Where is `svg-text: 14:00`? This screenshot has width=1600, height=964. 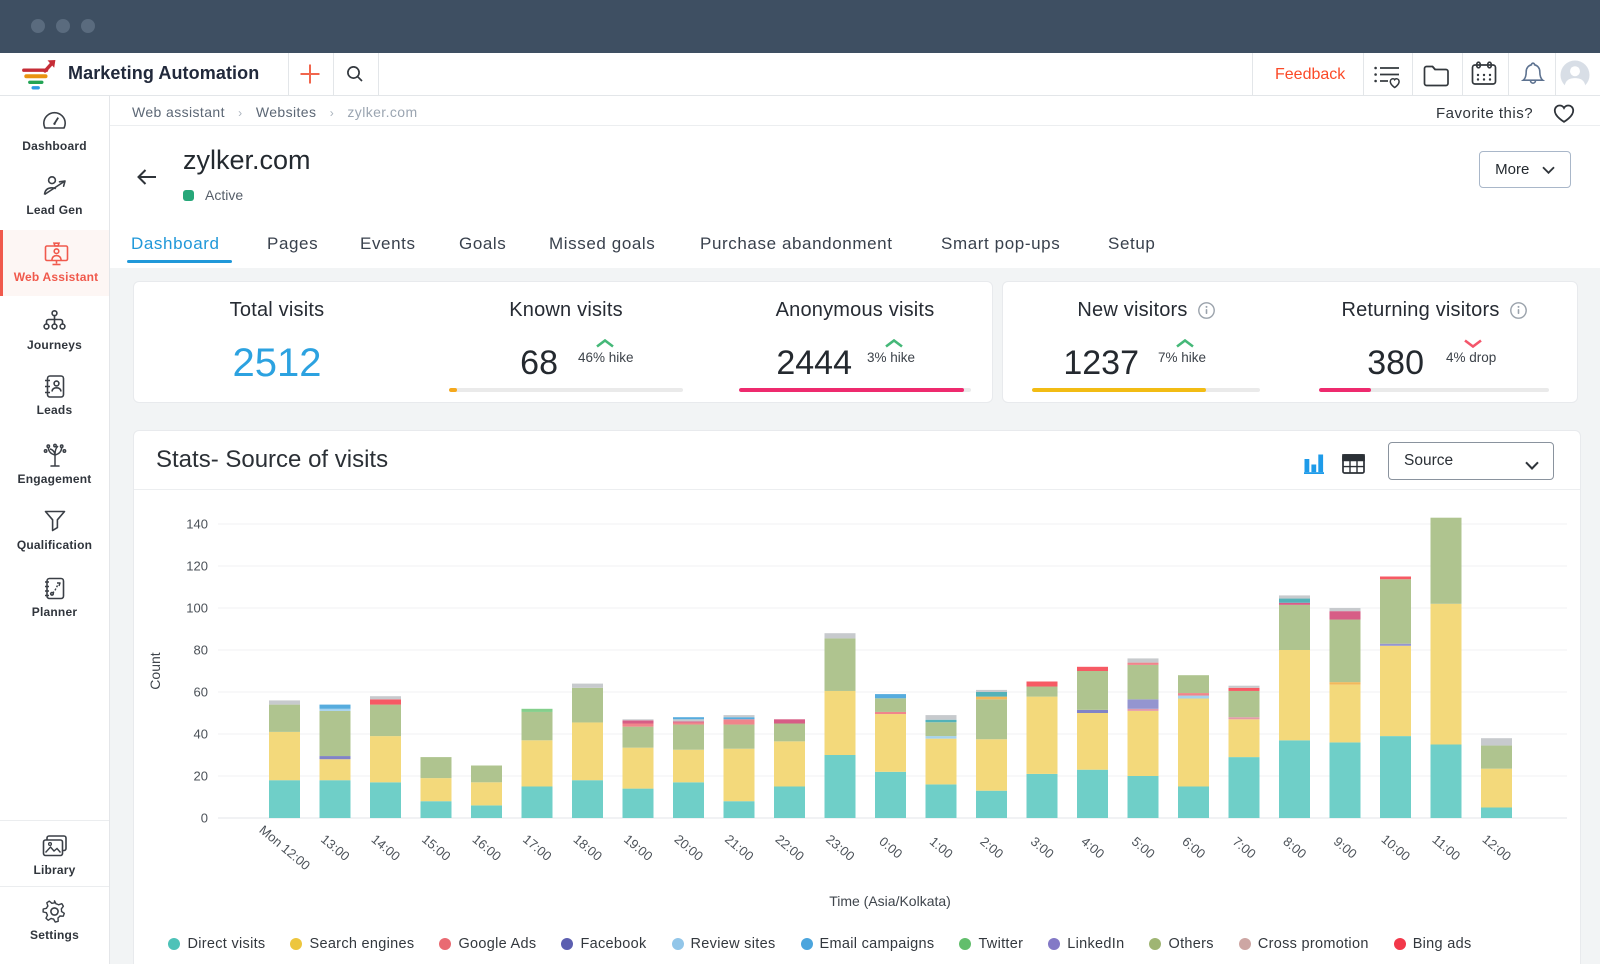
svg-text: 14:00 is located at coordinates (386, 847).